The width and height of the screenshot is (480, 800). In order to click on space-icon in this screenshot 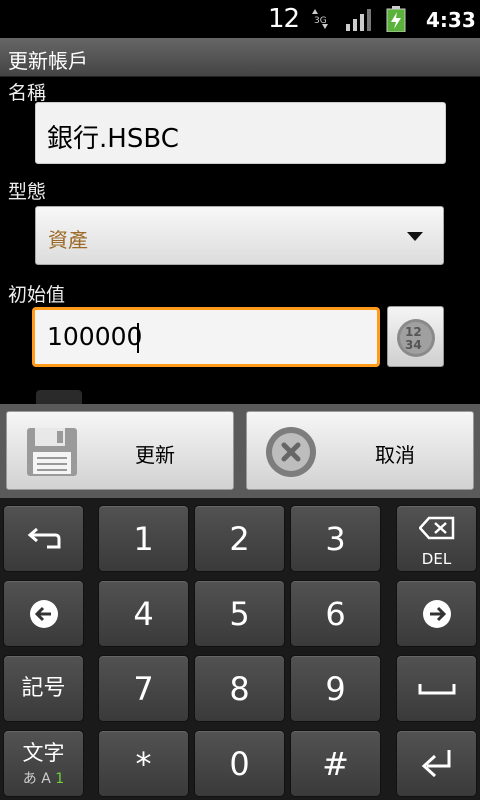, I will do `click(436, 688)`.